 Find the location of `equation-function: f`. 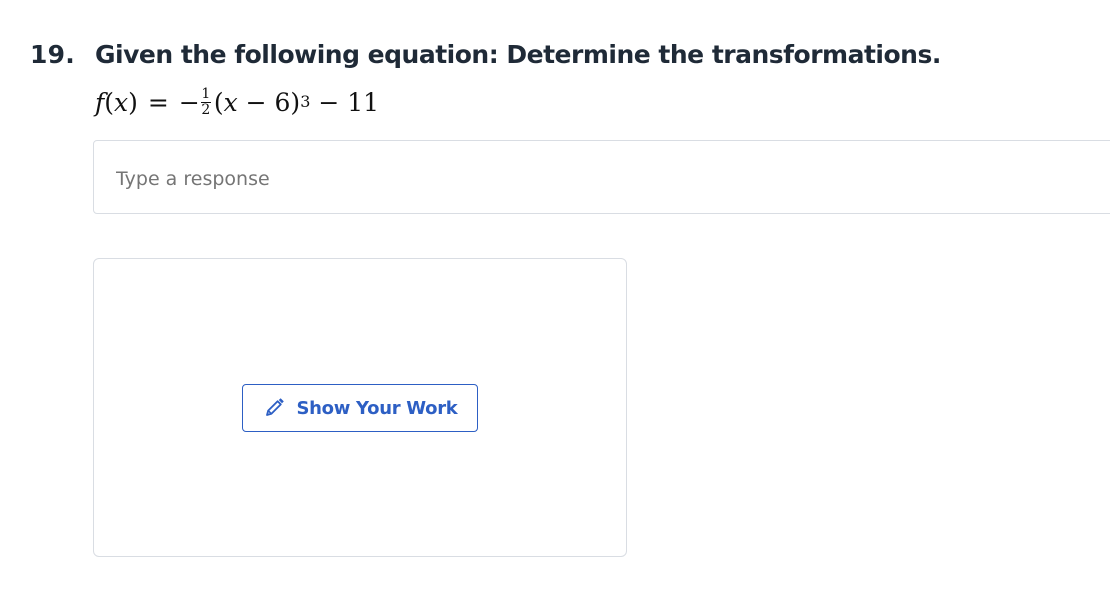

equation-function: f is located at coordinates (100, 102).